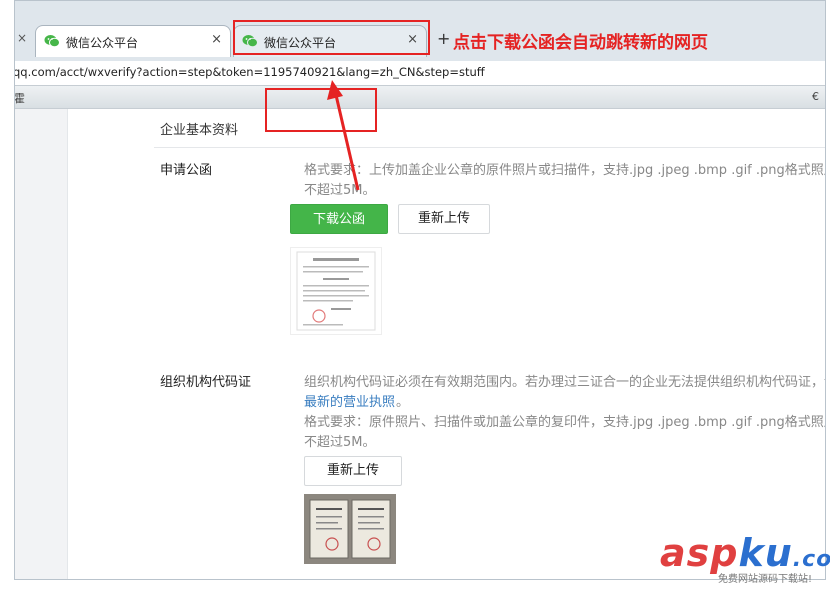  I want to click on org-code-thumbnail, so click(350, 529).